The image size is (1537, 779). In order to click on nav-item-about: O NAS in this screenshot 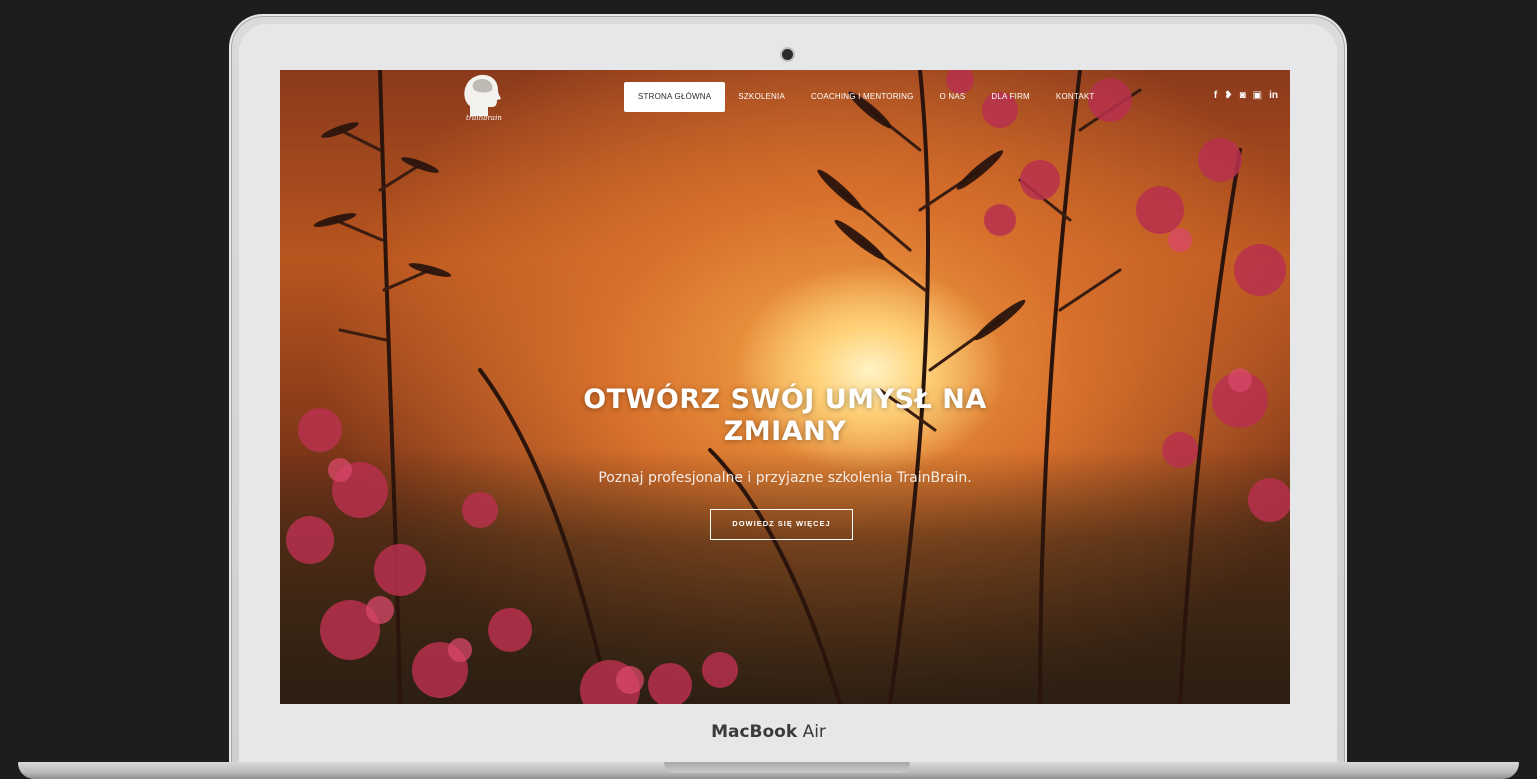, I will do `click(953, 97)`.